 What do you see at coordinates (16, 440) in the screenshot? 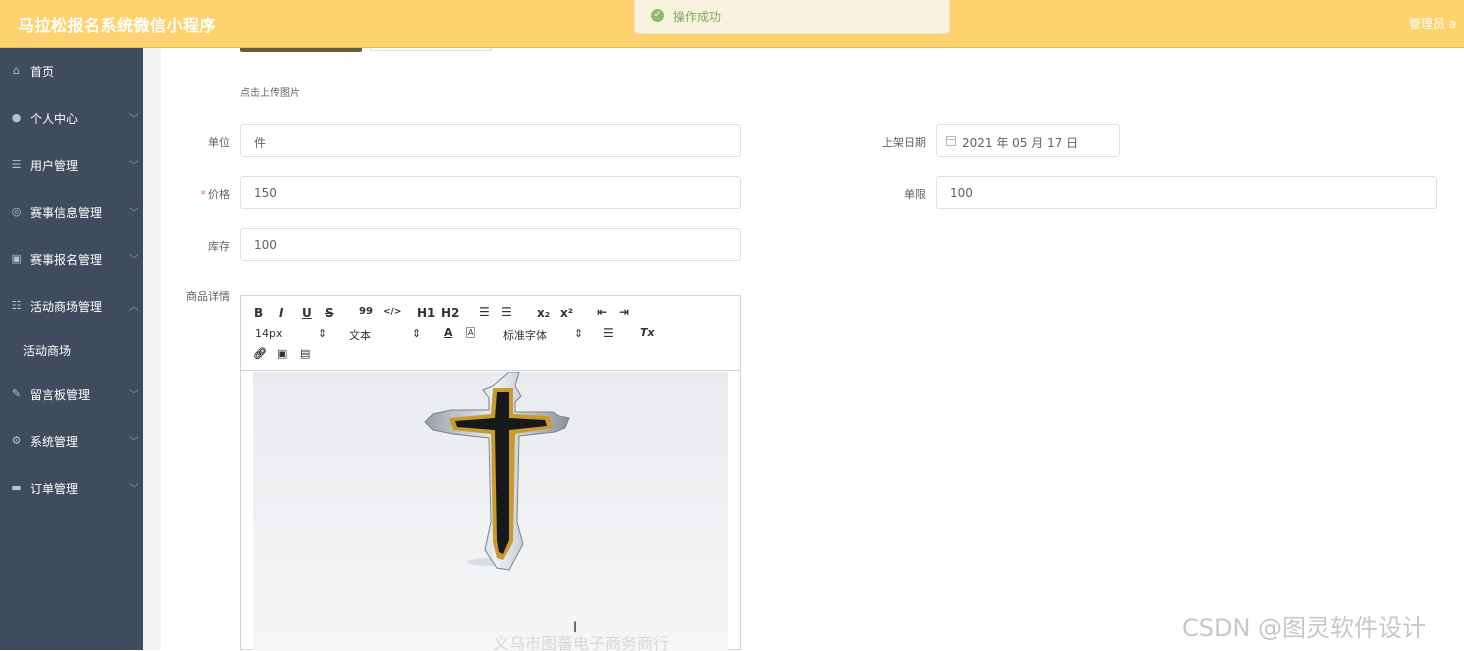
I see `settings-icon: ⚙` at bounding box center [16, 440].